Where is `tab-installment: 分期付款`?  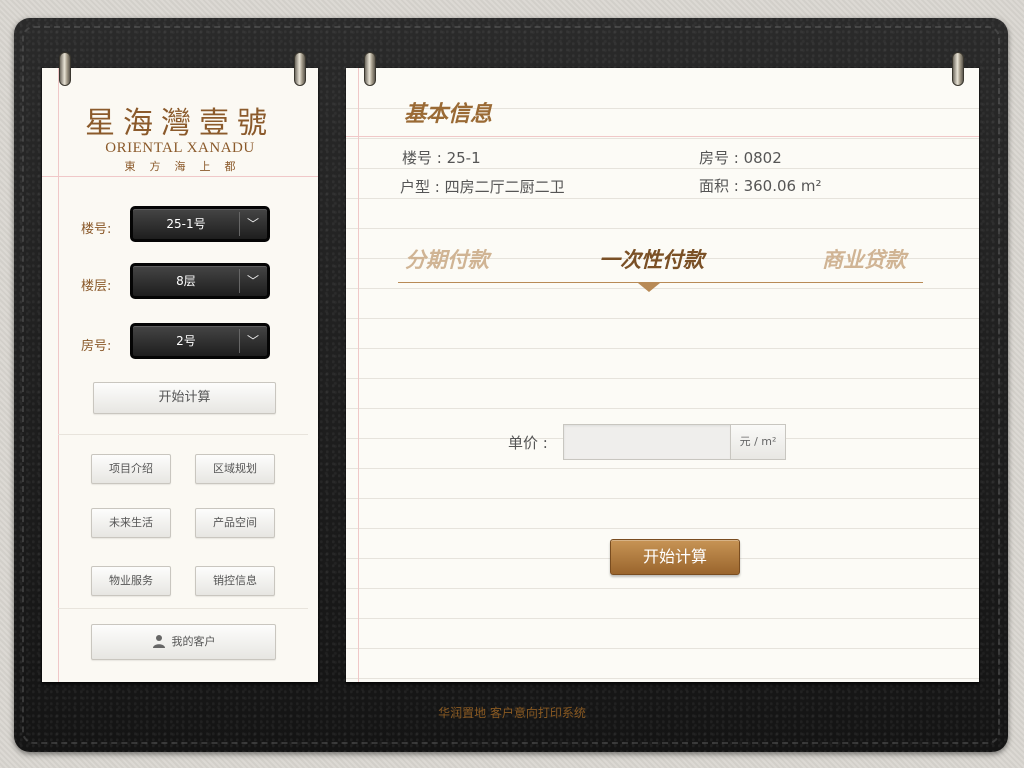 tab-installment: 分期付款 is located at coordinates (447, 259).